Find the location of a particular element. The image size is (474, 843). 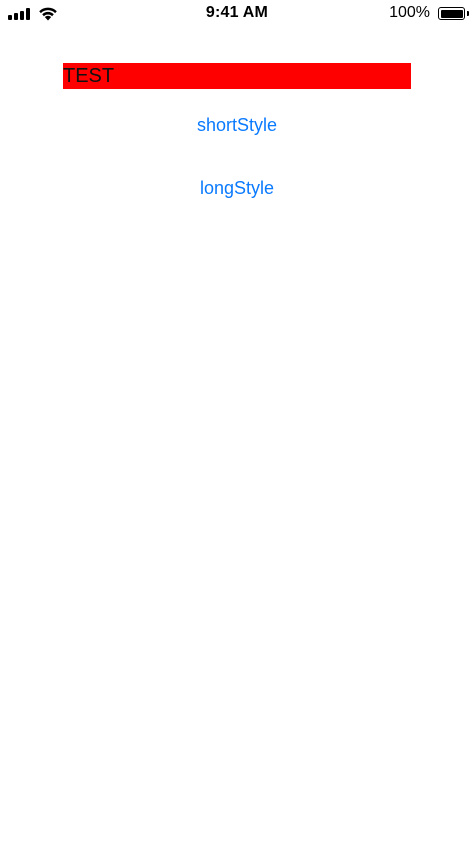

test-label: TEST is located at coordinates (237, 76).